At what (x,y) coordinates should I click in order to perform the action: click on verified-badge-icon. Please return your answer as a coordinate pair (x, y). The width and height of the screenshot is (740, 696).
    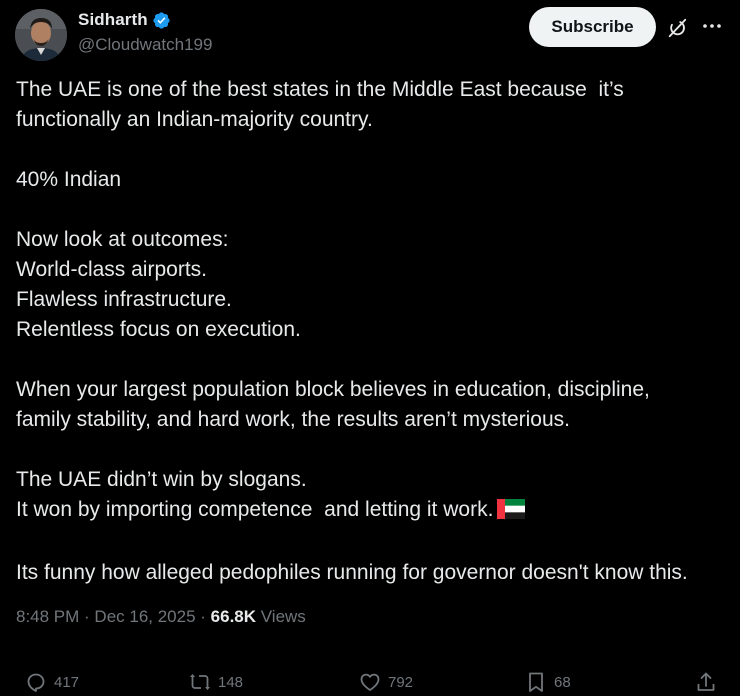
    Looking at the image, I should click on (161, 20).